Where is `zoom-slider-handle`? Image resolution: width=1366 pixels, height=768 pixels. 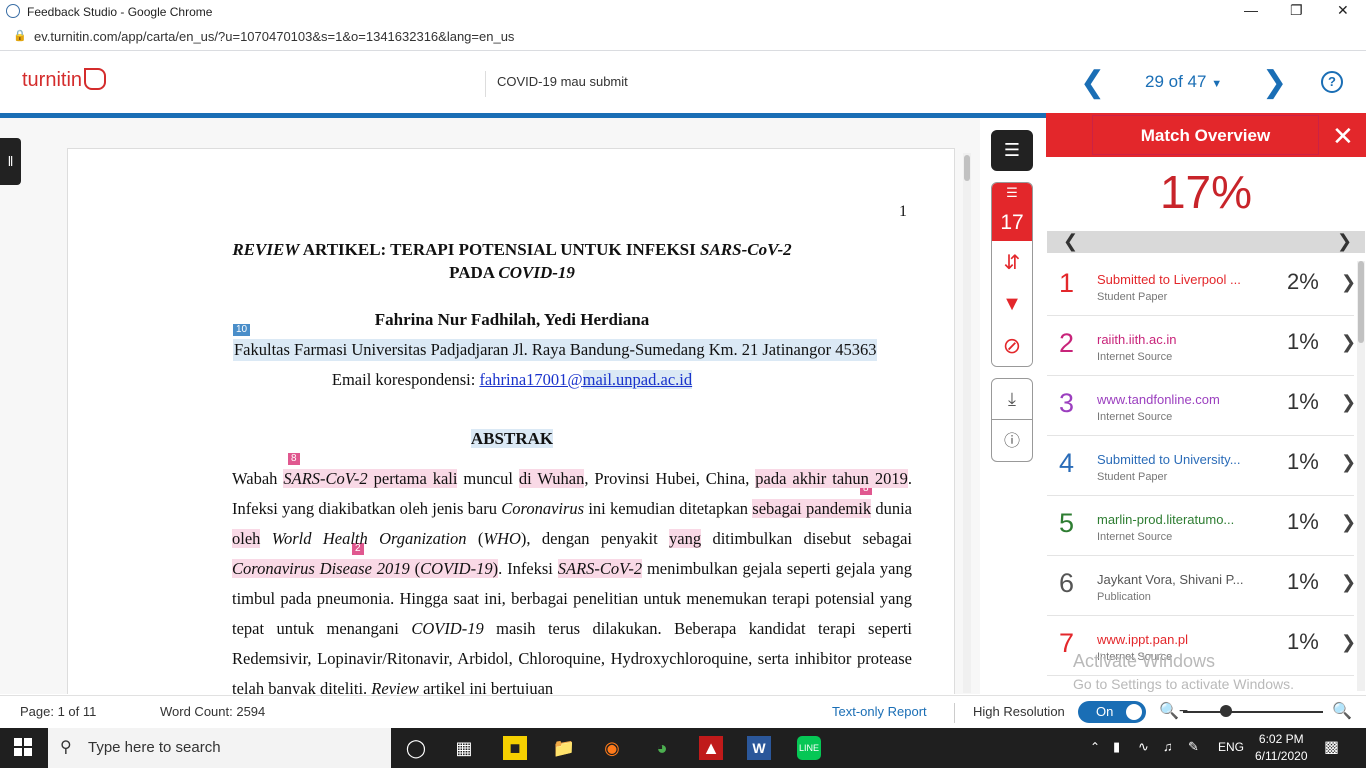
zoom-slider-handle is located at coordinates (1226, 711).